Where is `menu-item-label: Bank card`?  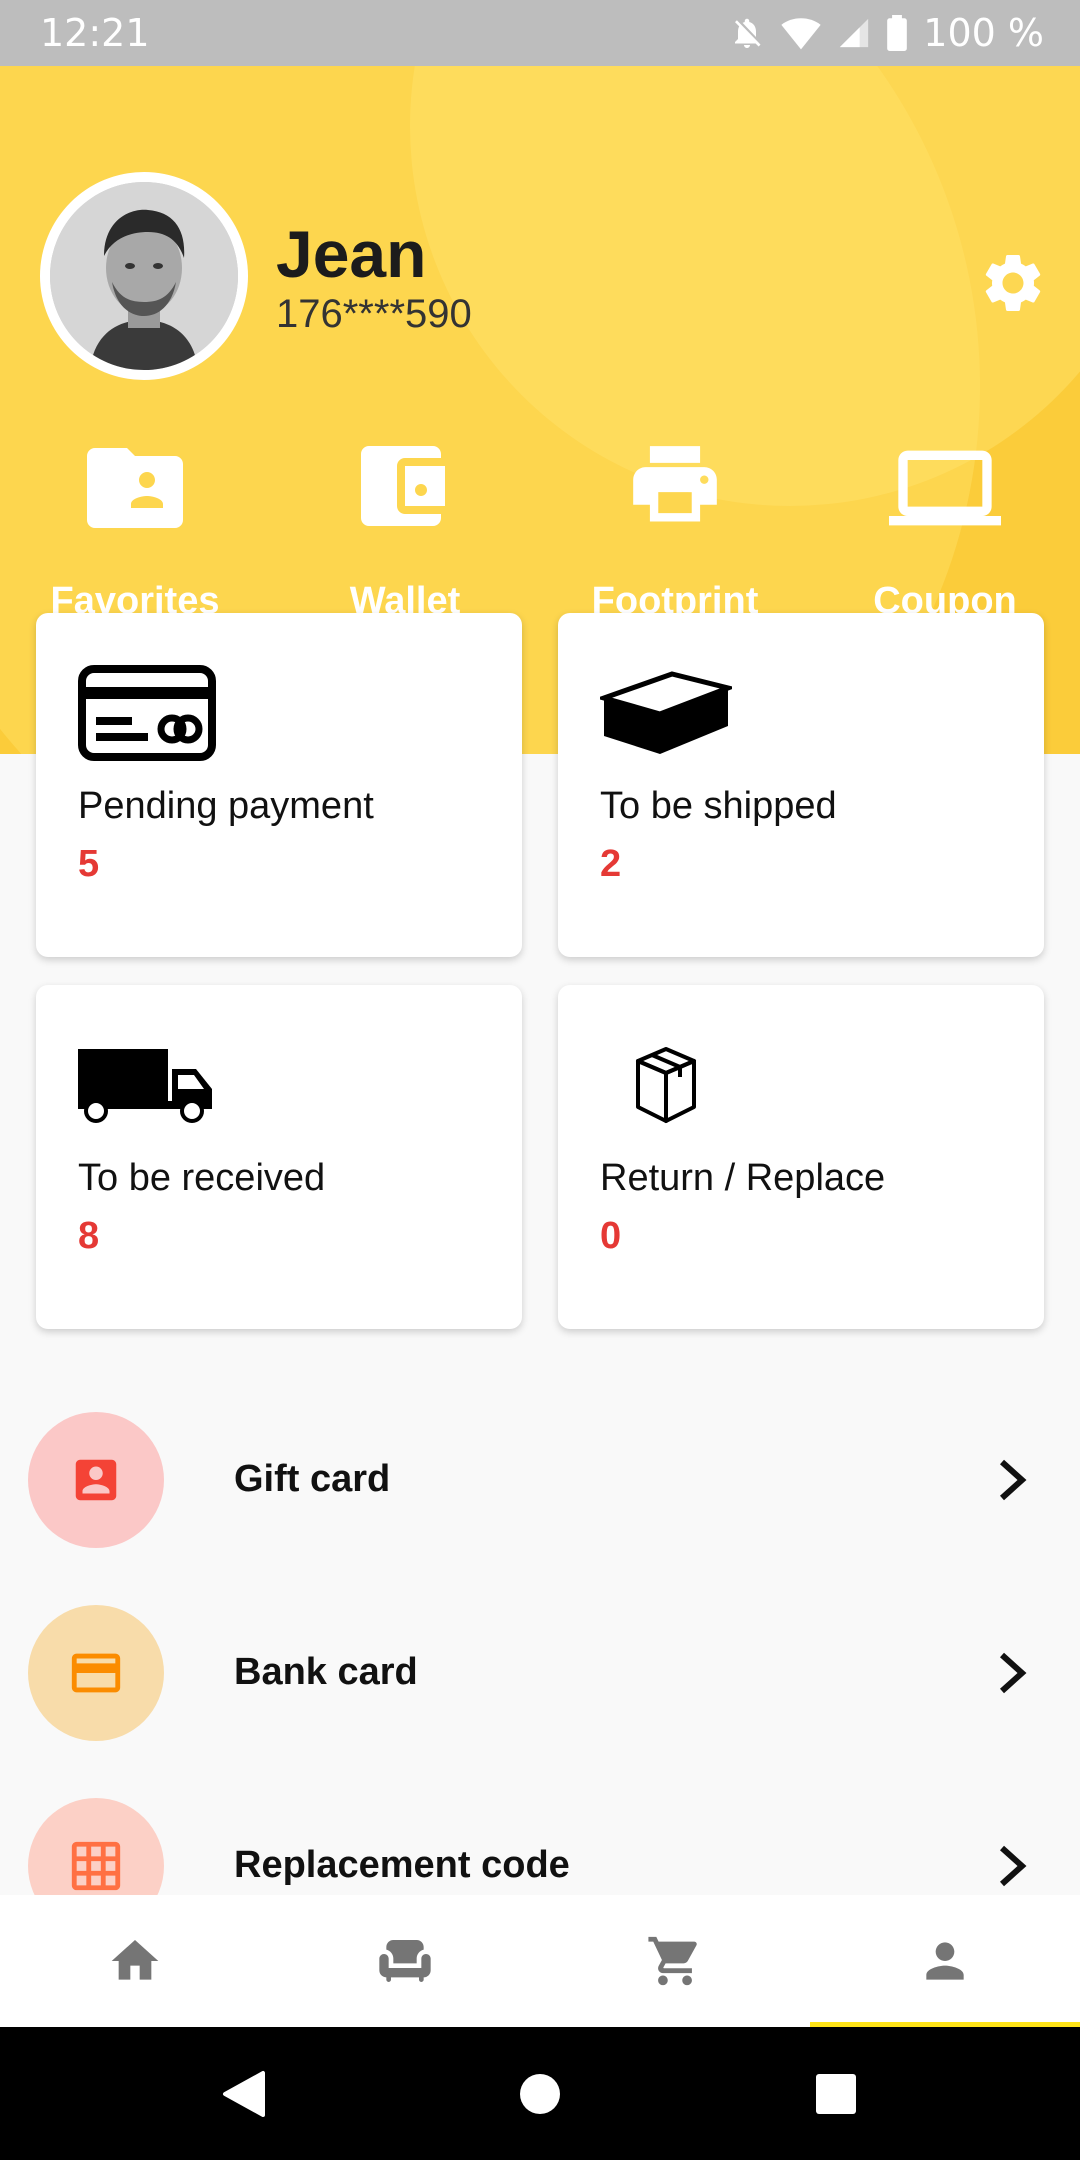 menu-item-label: Bank card is located at coordinates (326, 1672).